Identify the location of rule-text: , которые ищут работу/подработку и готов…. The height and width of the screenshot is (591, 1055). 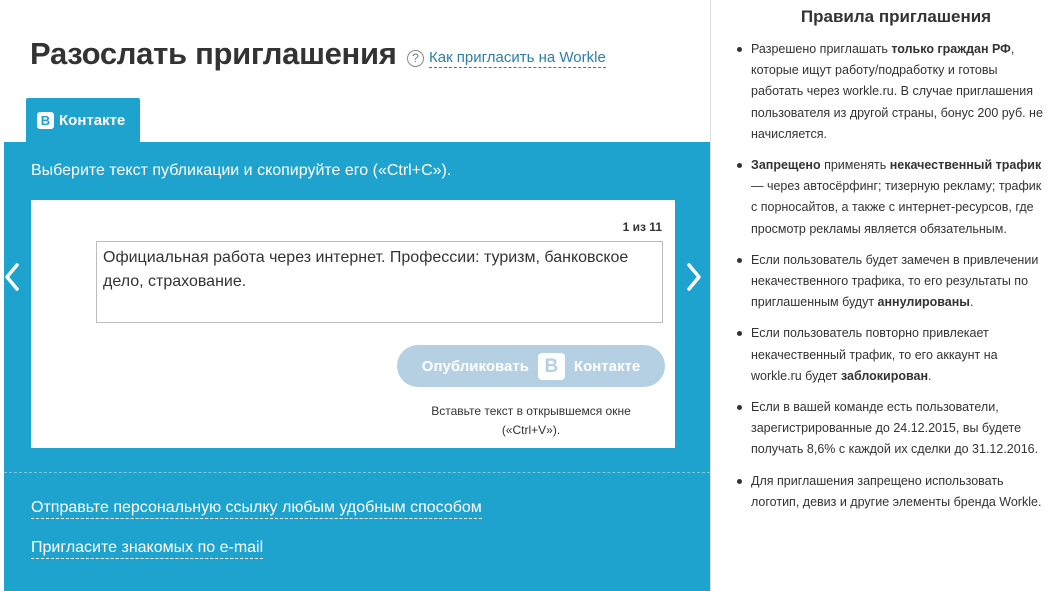
(897, 91).